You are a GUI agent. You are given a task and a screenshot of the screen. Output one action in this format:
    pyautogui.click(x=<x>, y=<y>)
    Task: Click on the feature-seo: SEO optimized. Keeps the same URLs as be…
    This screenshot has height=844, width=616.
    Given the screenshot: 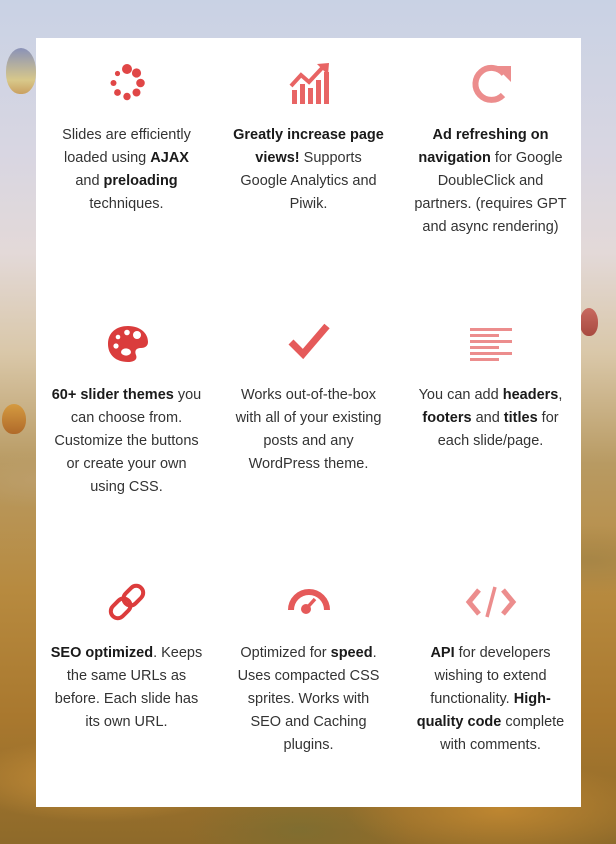 What is the action you would take?
    pyautogui.click(x=126, y=656)
    